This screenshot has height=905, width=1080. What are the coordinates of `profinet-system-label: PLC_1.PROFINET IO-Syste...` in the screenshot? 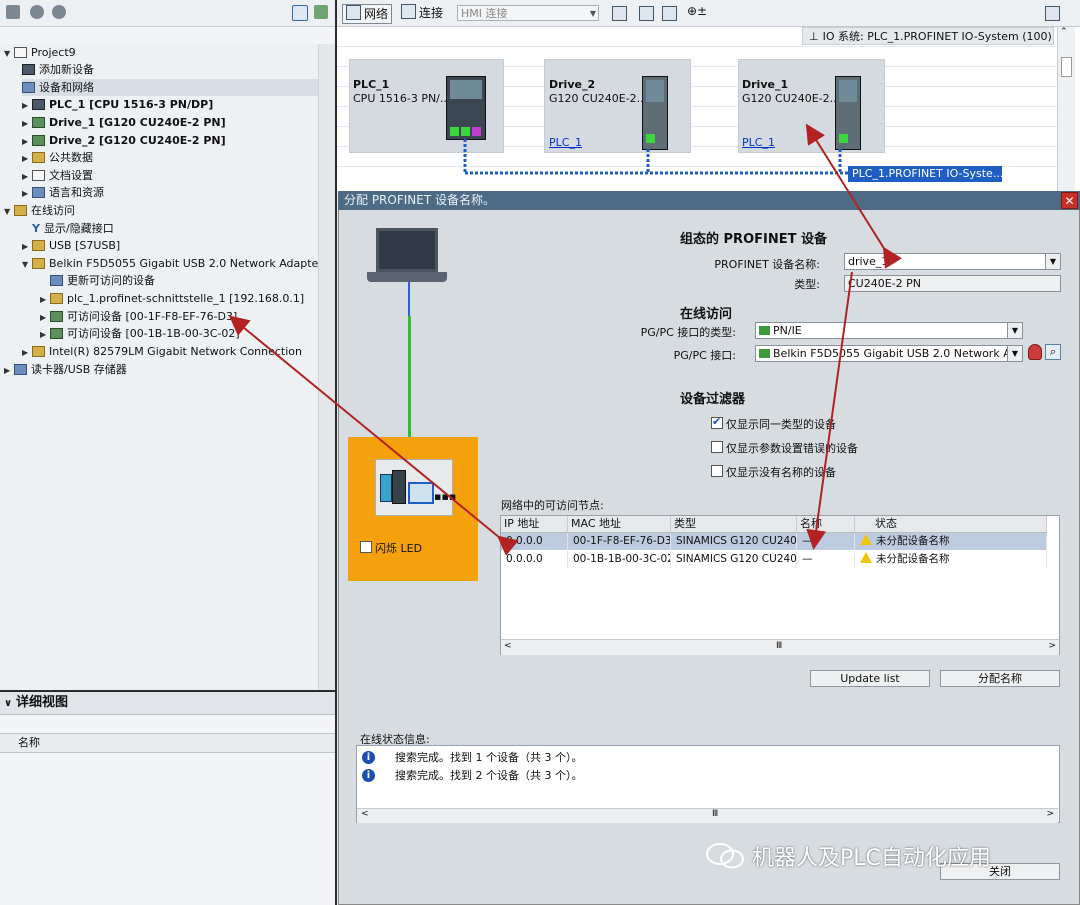 It's located at (925, 174).